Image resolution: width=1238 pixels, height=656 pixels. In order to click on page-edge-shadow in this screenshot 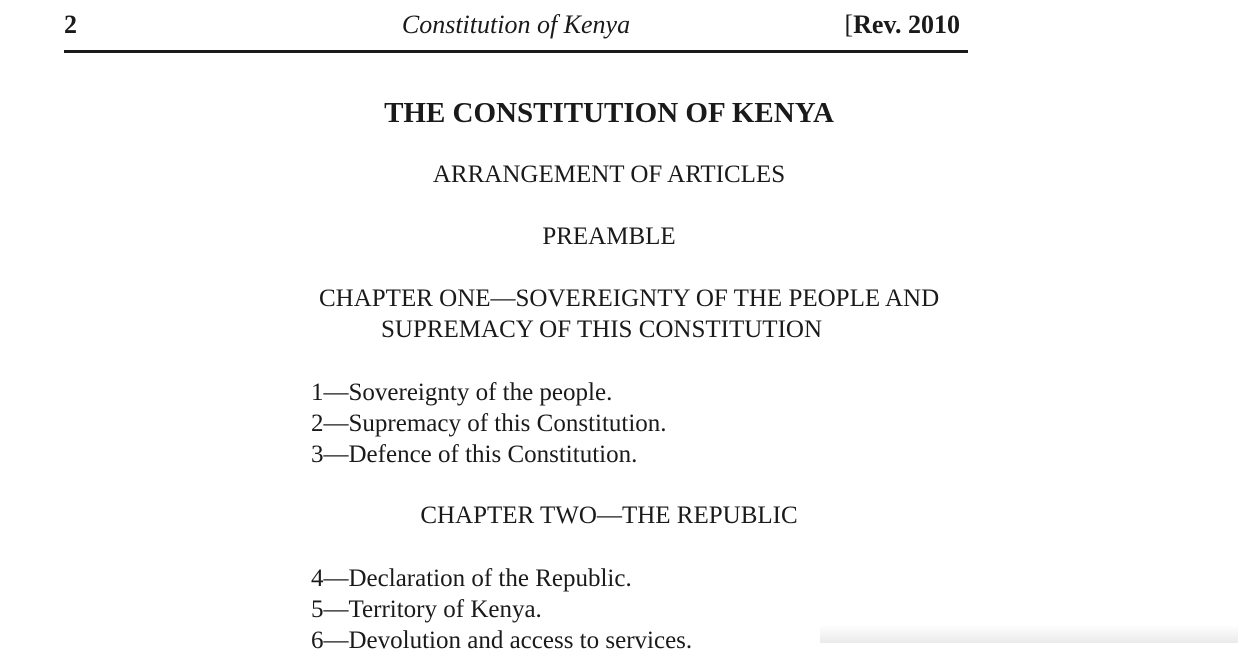, I will do `click(1029, 634)`.